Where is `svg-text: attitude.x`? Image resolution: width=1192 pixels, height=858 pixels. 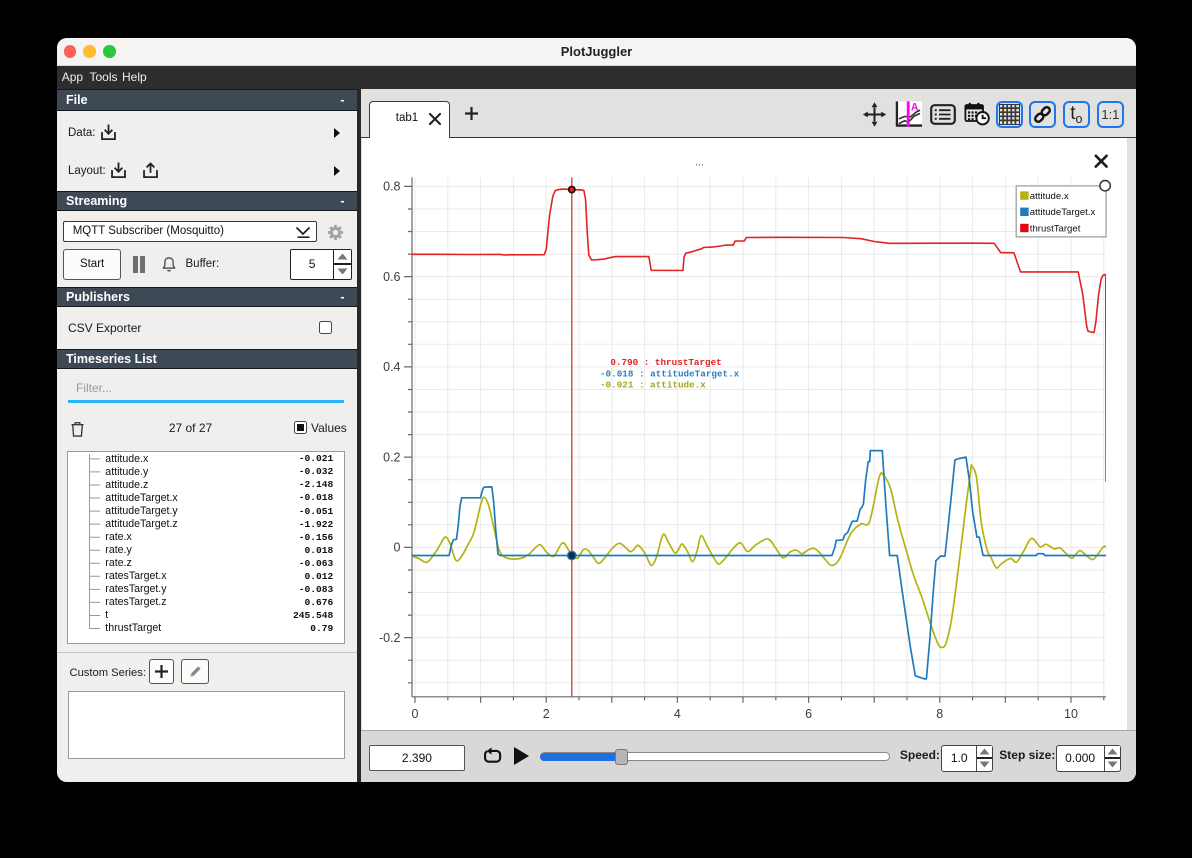 svg-text: attitude.x is located at coordinates (1048, 196).